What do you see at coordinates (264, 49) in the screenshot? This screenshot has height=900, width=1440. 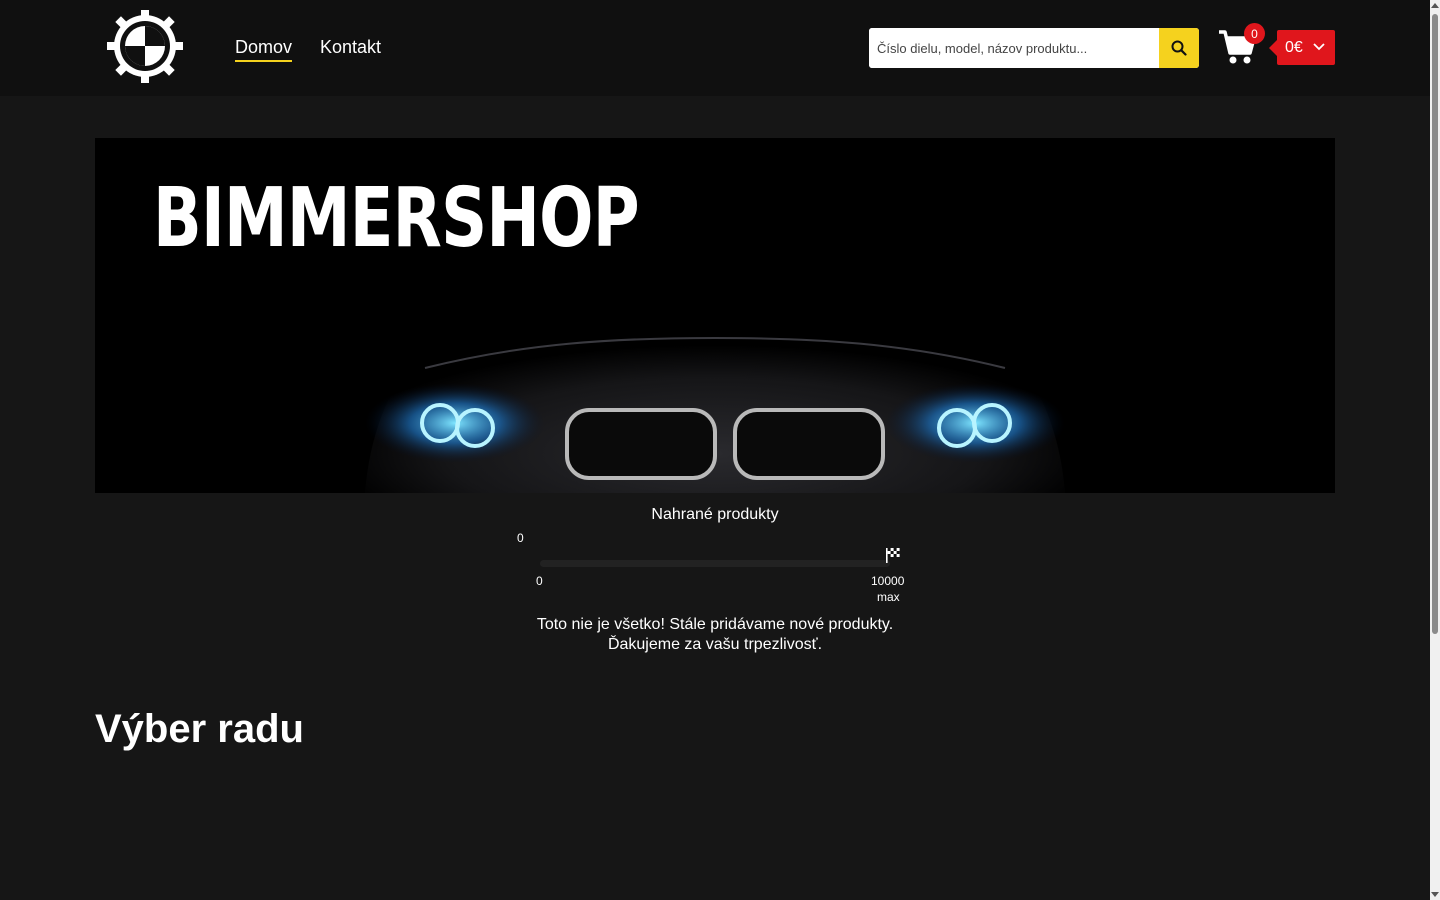 I see `nav-home-link: Domov` at bounding box center [264, 49].